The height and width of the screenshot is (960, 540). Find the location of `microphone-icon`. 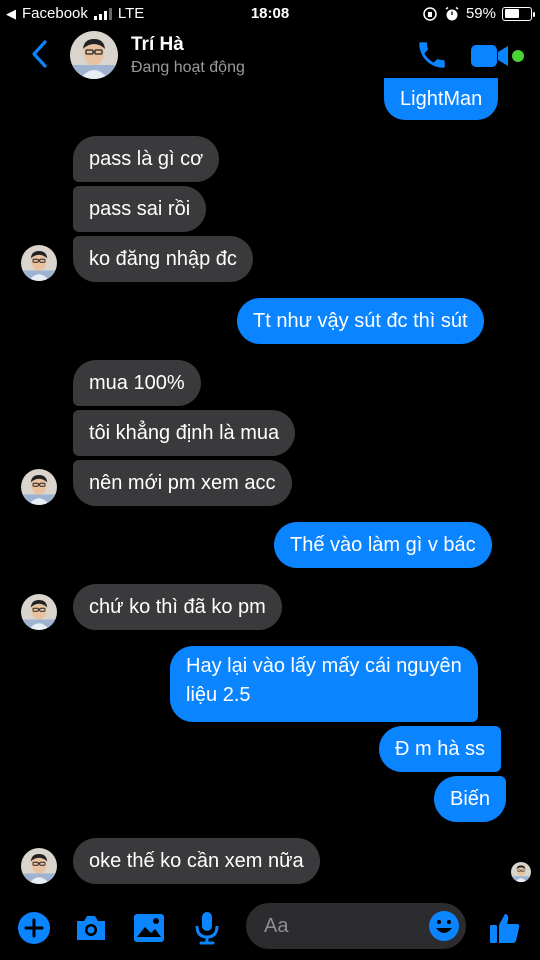

microphone-icon is located at coordinates (207, 928).